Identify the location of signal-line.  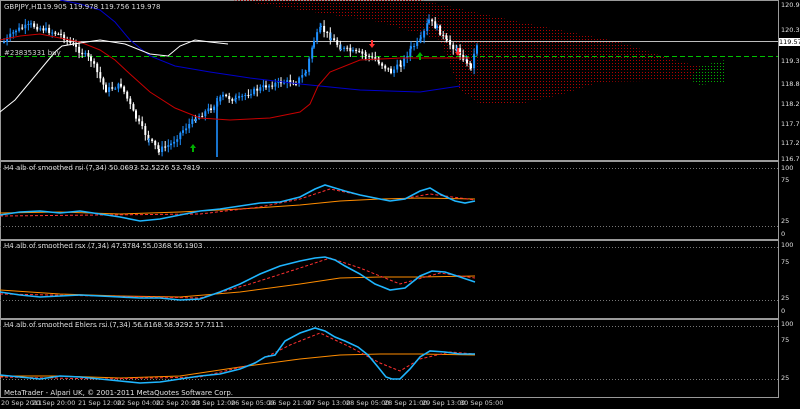
(238, 286).